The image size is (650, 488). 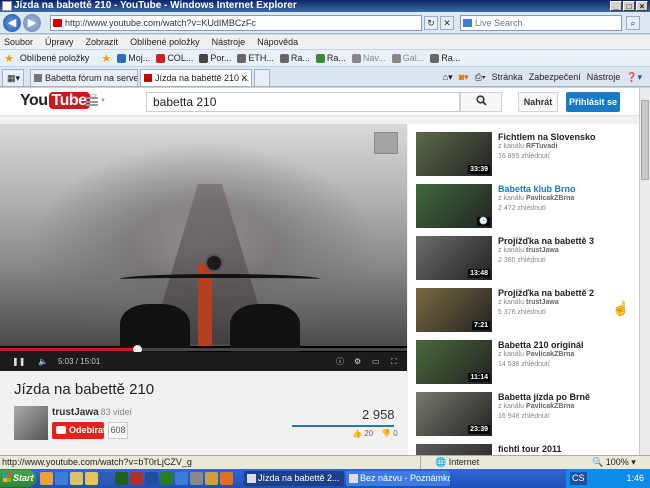 I want to click on security-menu: Zabezpečení, so click(x=555, y=77).